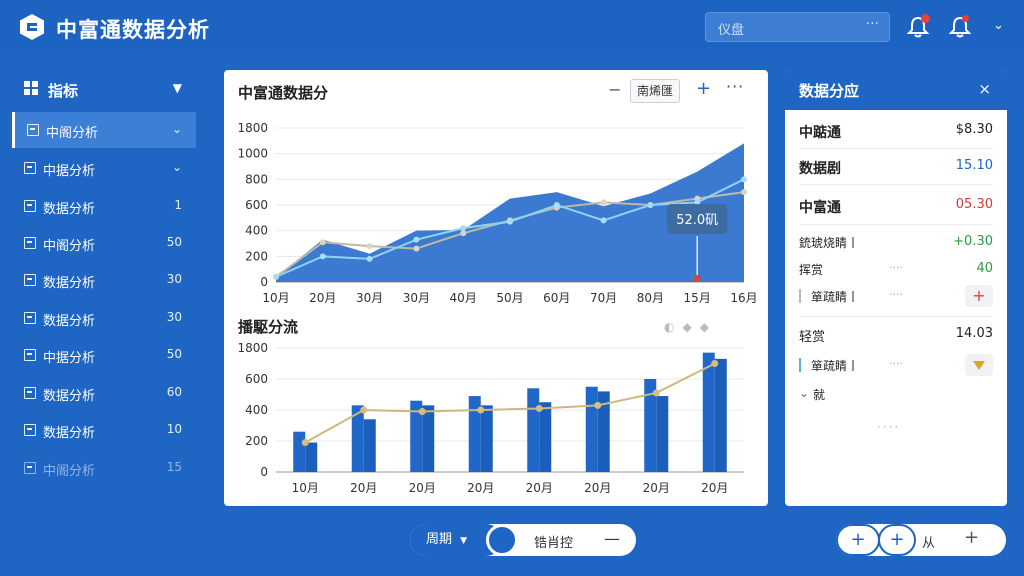 This screenshot has width=1024, height=576. What do you see at coordinates (104, 393) in the screenshot?
I see `sidebar-item: 数据分析 60` at bounding box center [104, 393].